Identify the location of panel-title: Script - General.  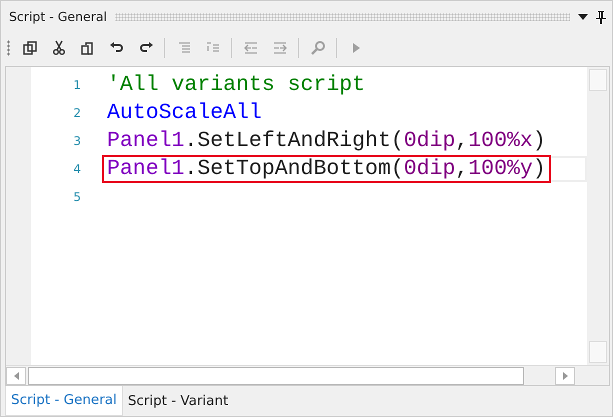
(58, 17).